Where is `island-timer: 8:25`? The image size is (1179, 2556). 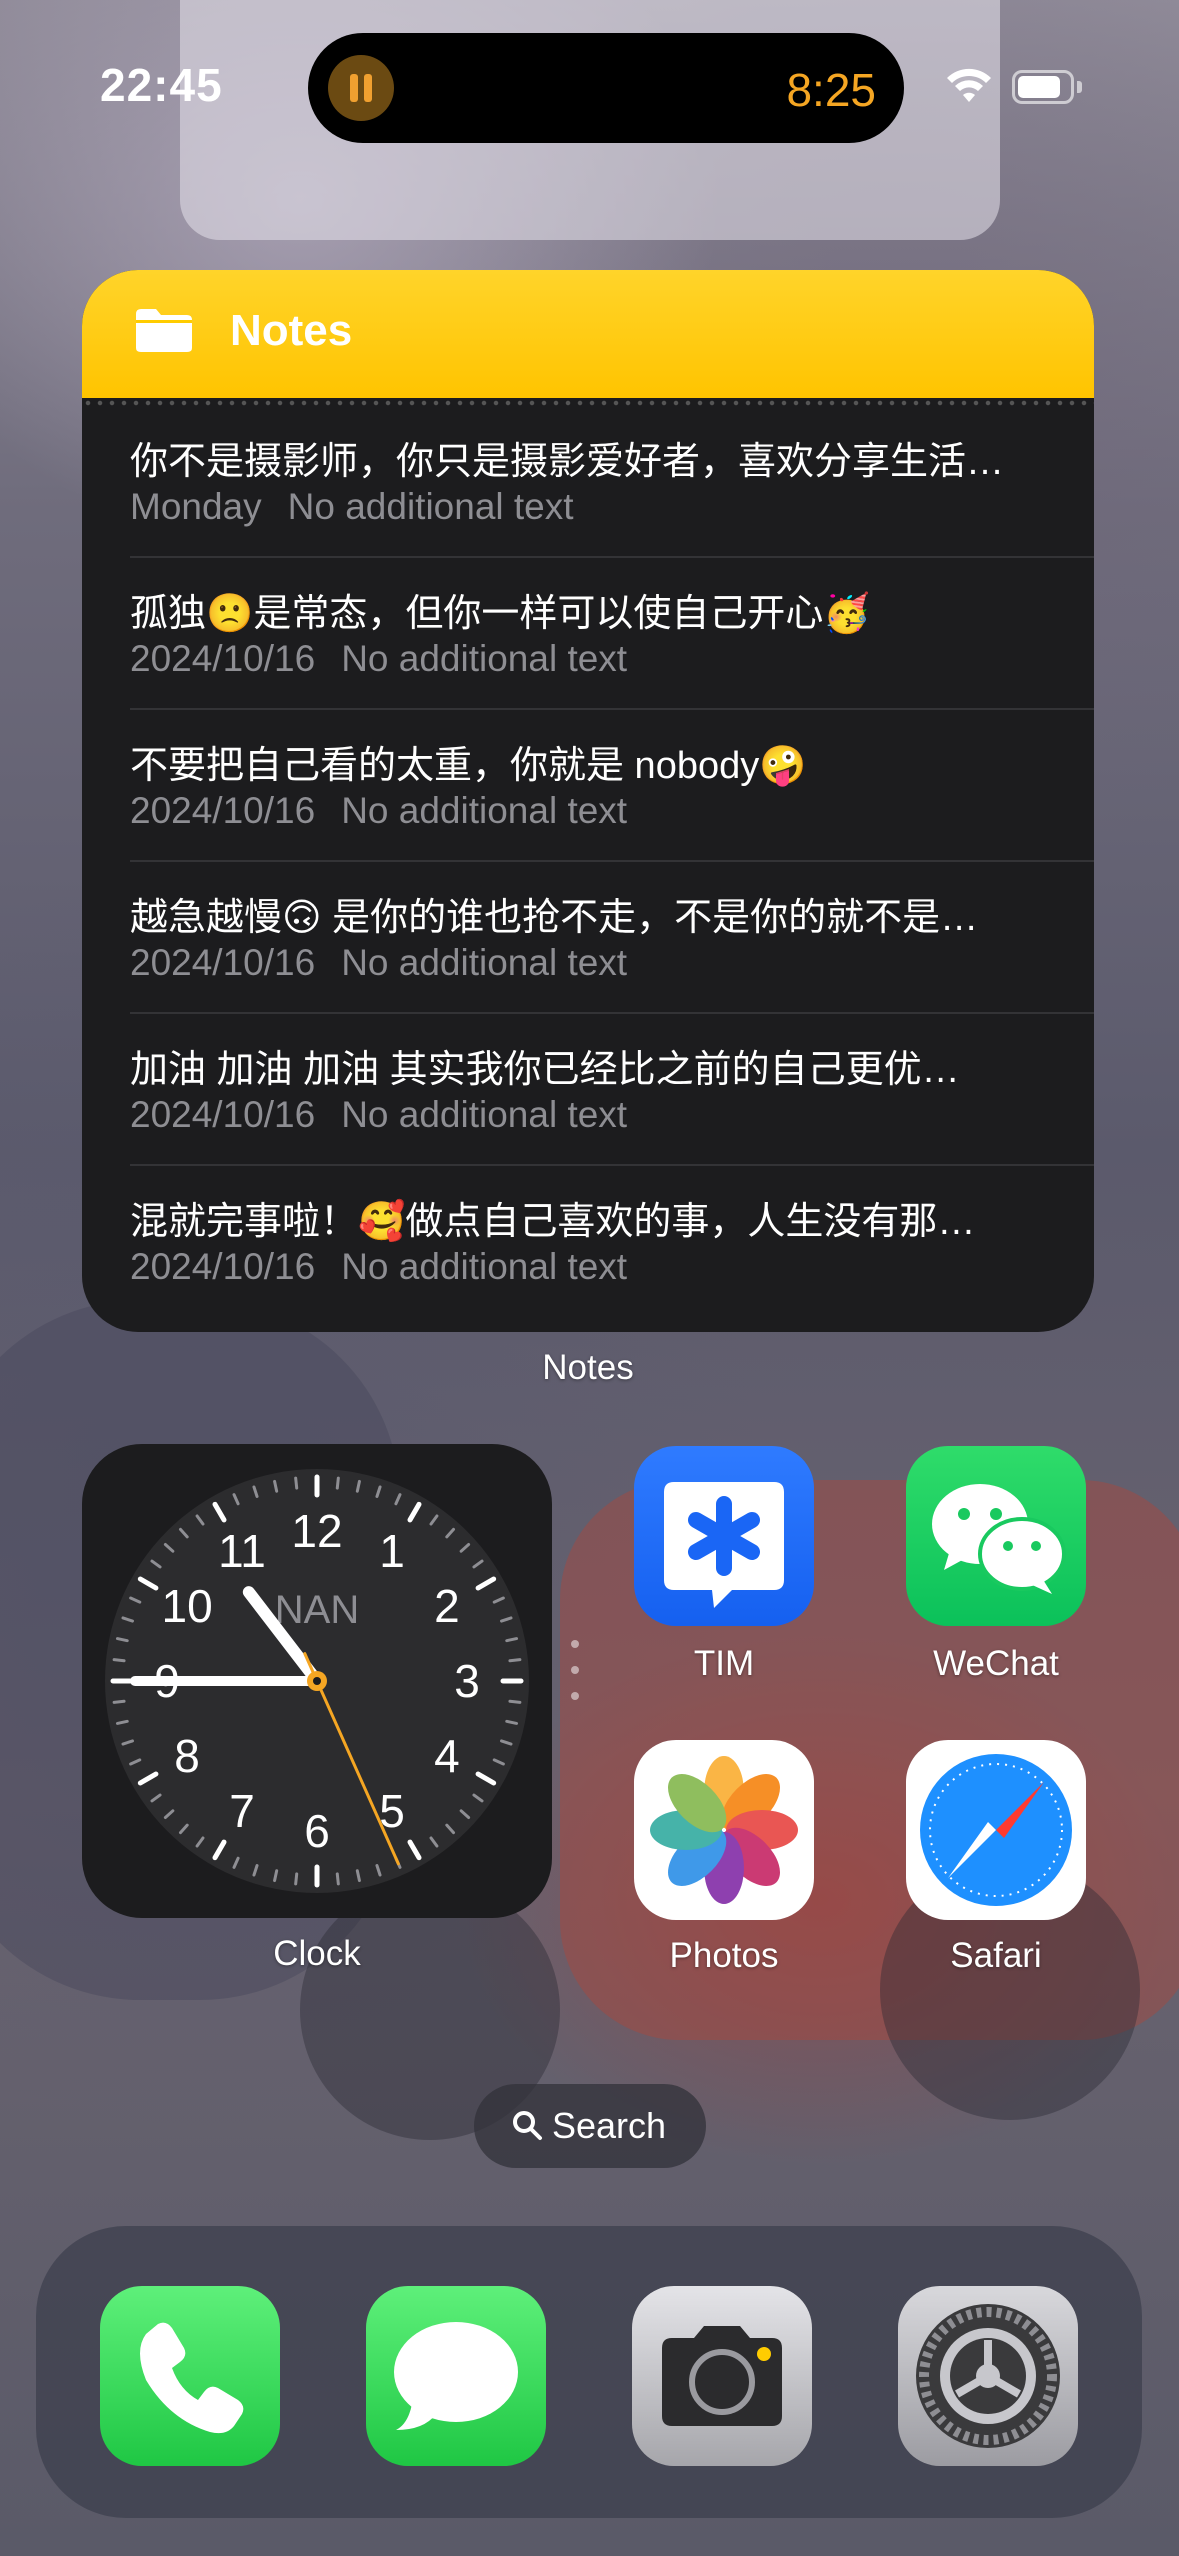
island-timer: 8:25 is located at coordinates (831, 90).